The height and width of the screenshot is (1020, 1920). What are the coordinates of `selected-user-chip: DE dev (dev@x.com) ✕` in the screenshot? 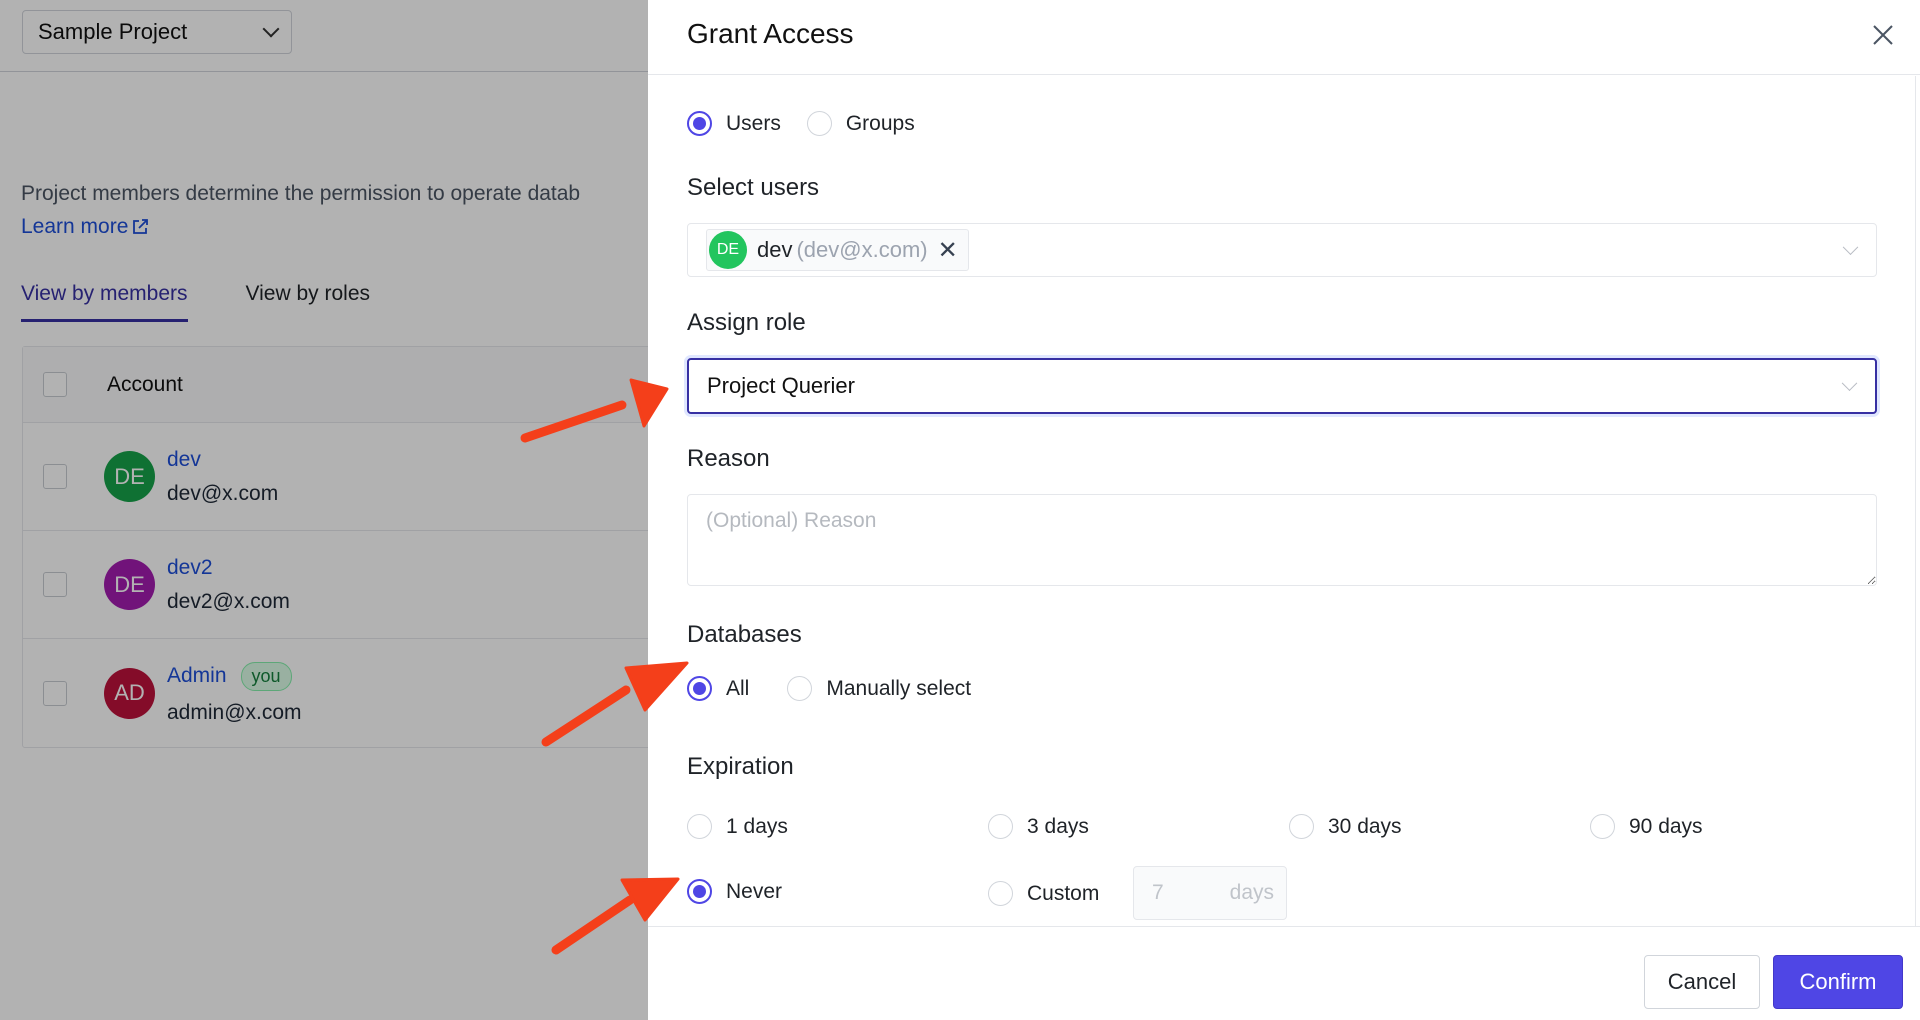 It's located at (837, 250).